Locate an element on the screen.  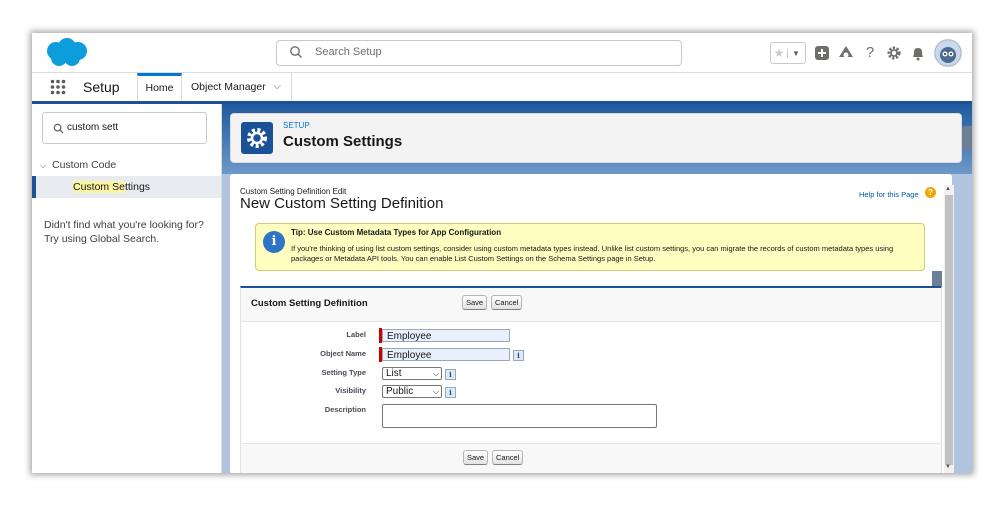
avatar-image is located at coordinates (948, 53).